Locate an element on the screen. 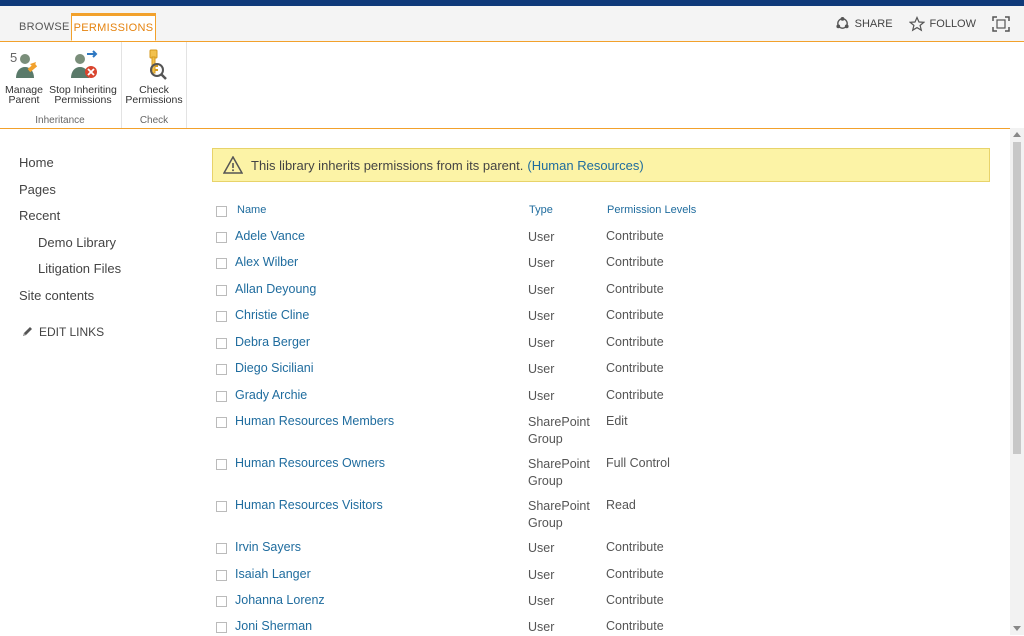 The image size is (1024, 636). share-icon is located at coordinates (842, 22).